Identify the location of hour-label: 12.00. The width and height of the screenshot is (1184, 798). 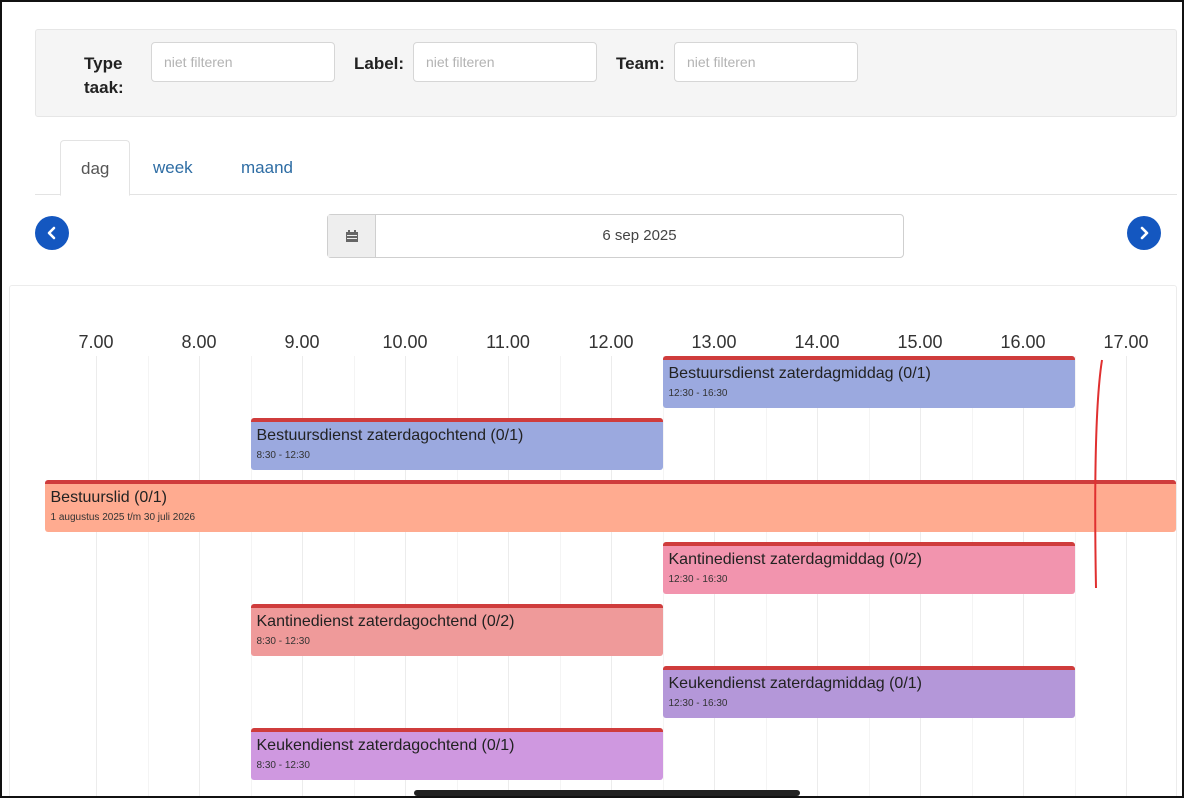
(611, 342).